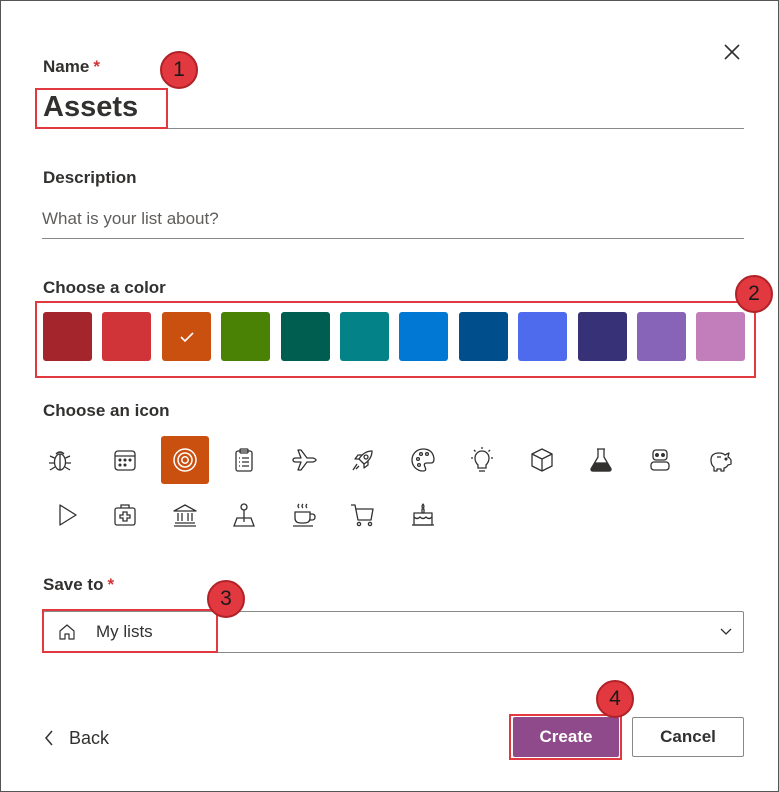 This screenshot has height=792, width=779. I want to click on color-swatch-red, so click(126, 336).